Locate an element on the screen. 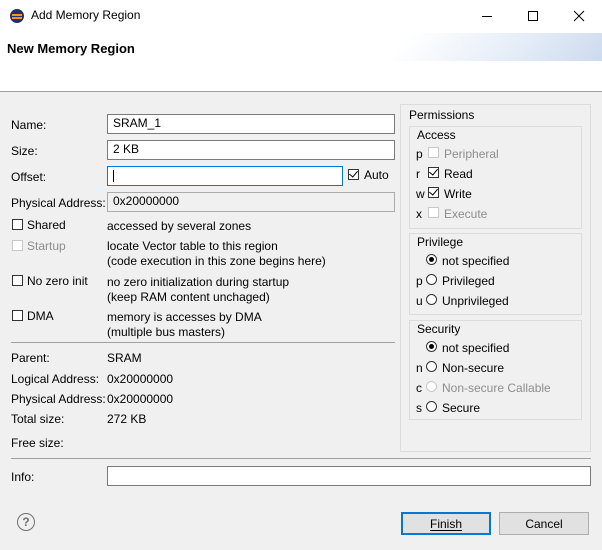 The width and height of the screenshot is (602, 550). dma-description-2: (multiple bus masters) is located at coordinates (166, 332).